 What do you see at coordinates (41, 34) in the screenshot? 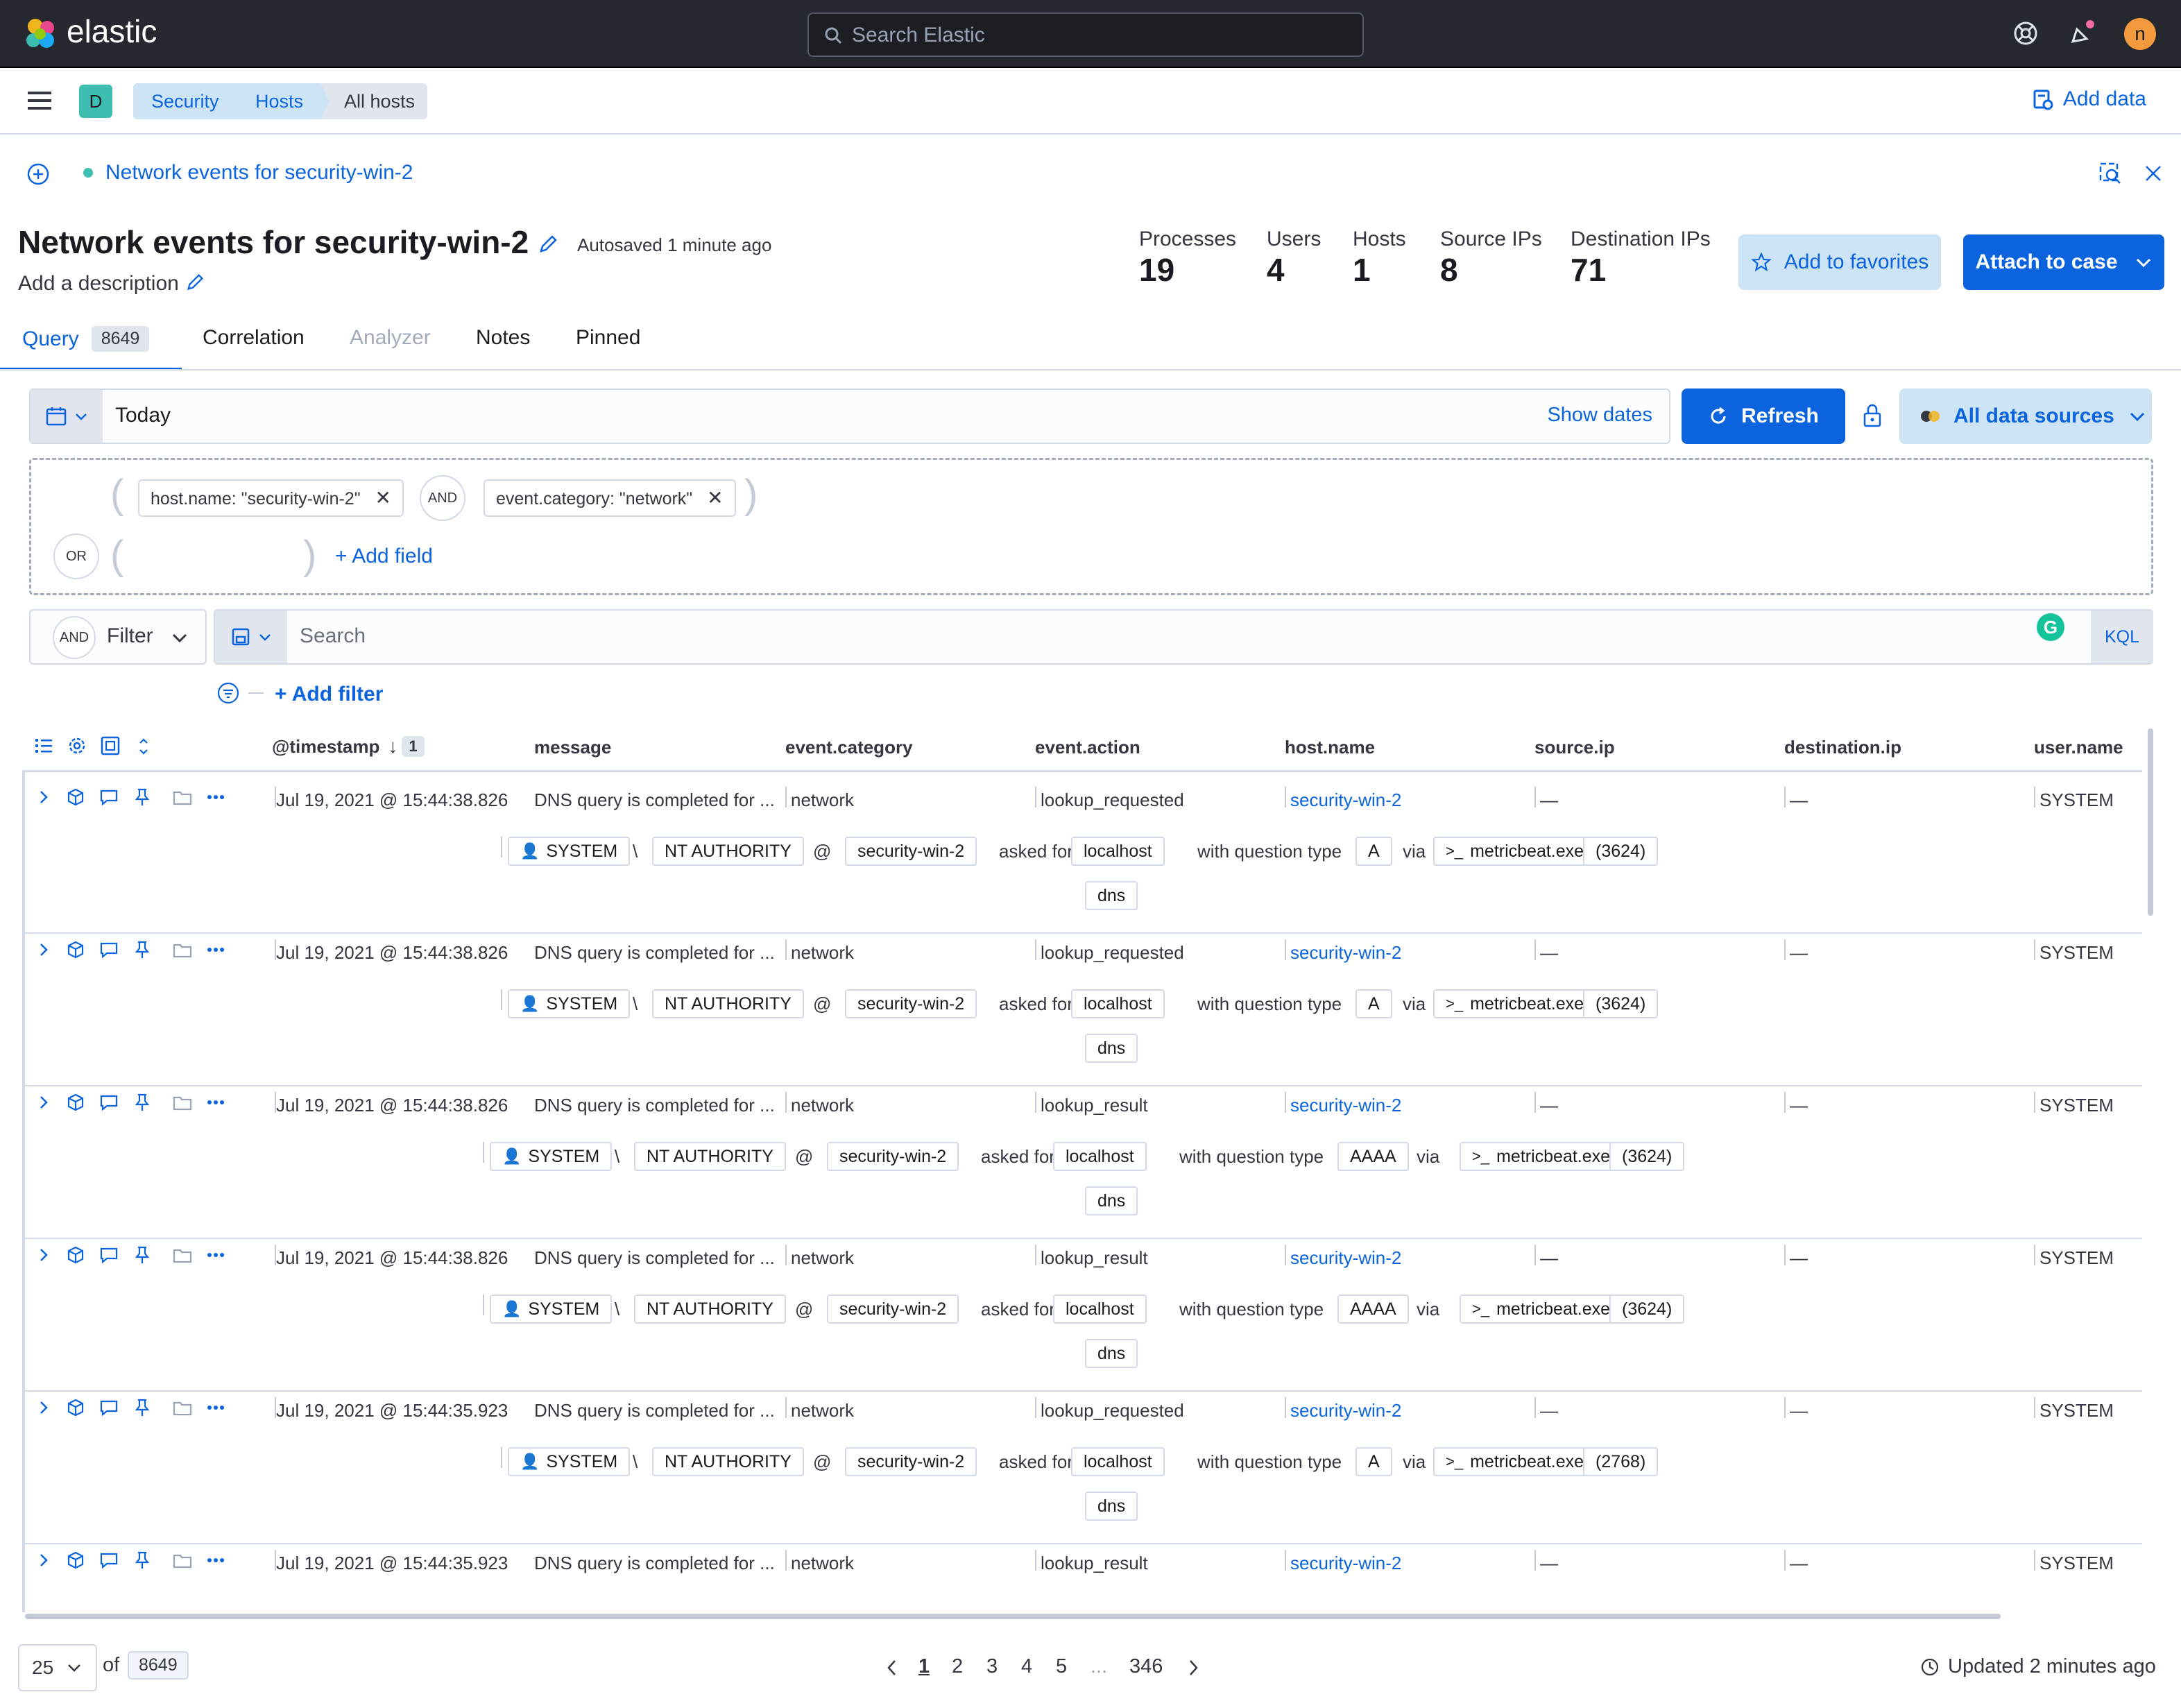
I see `elastic-logo-icon` at bounding box center [41, 34].